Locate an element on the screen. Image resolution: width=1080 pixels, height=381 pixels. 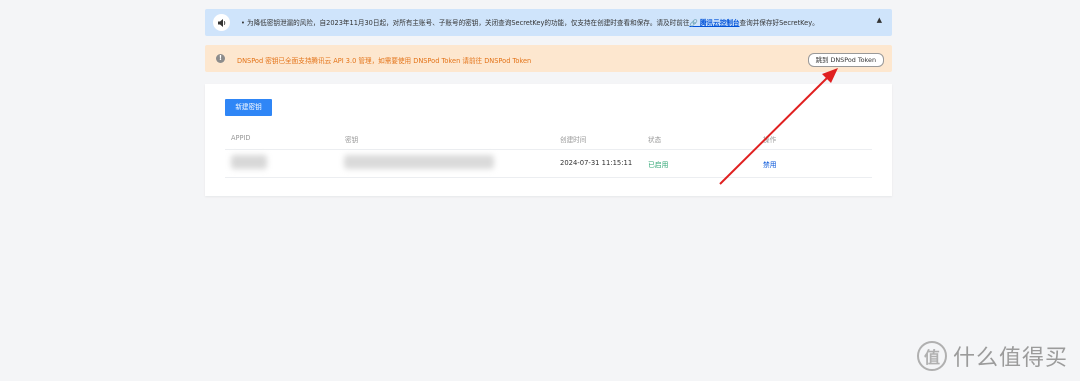
warning-icon: ! is located at coordinates (220, 58).